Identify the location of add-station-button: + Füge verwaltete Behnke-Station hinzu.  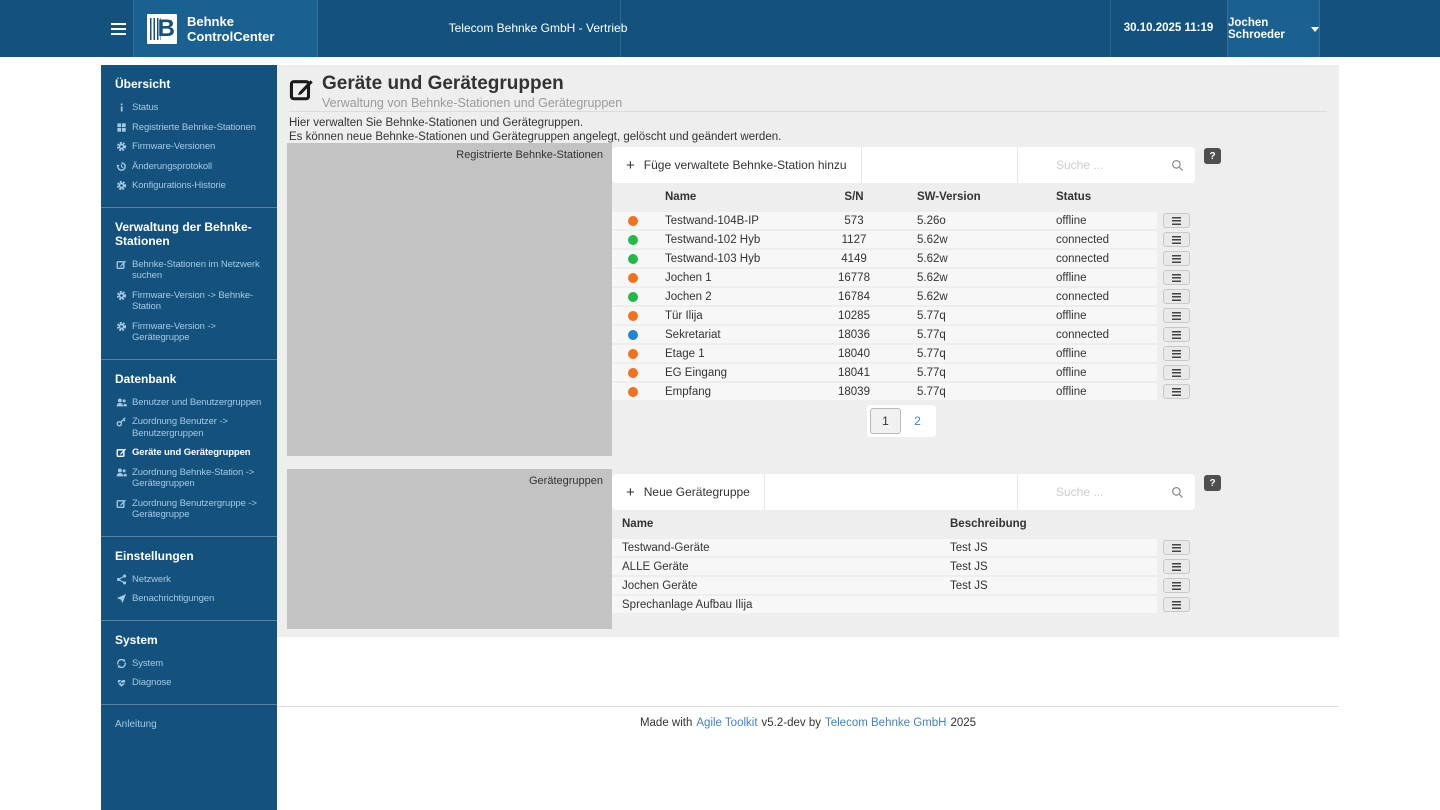
(737, 165).